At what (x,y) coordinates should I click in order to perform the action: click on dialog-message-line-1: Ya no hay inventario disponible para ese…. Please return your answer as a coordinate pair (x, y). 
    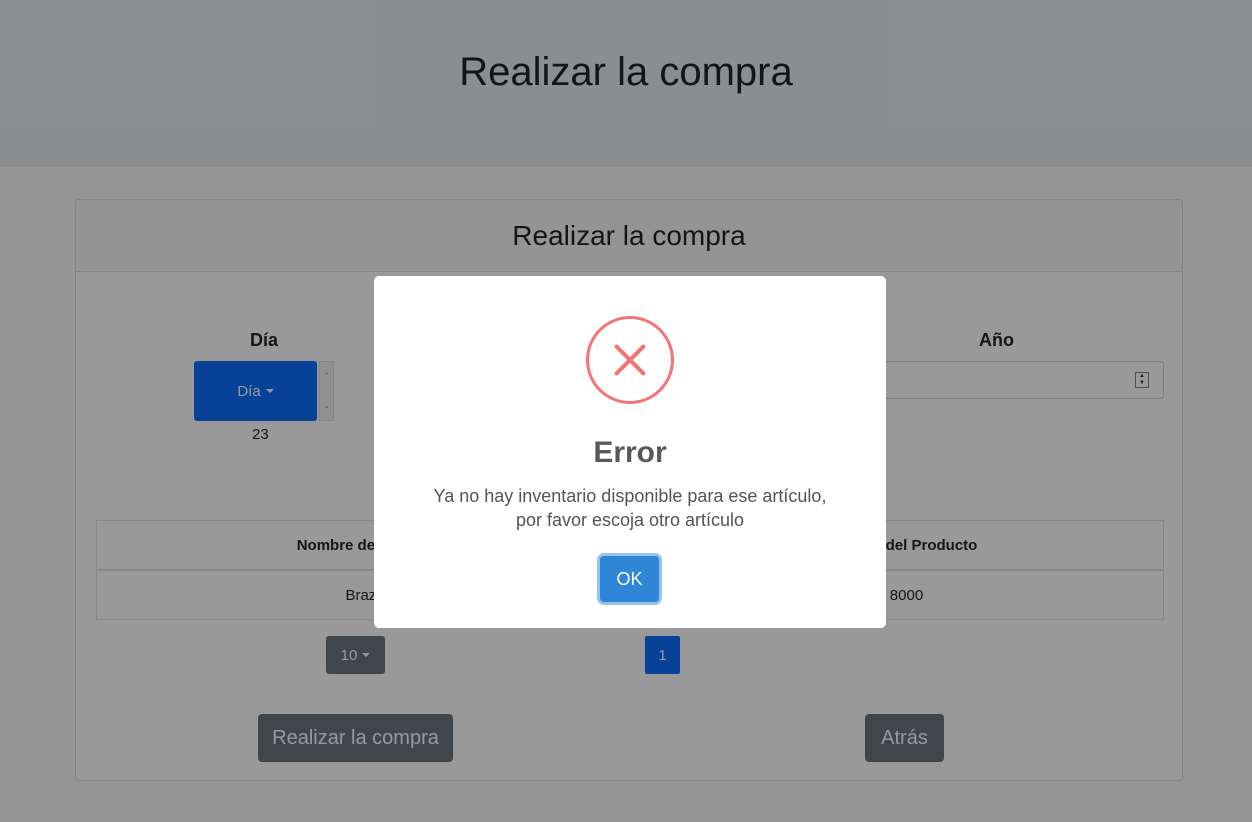
    Looking at the image, I should click on (630, 496).